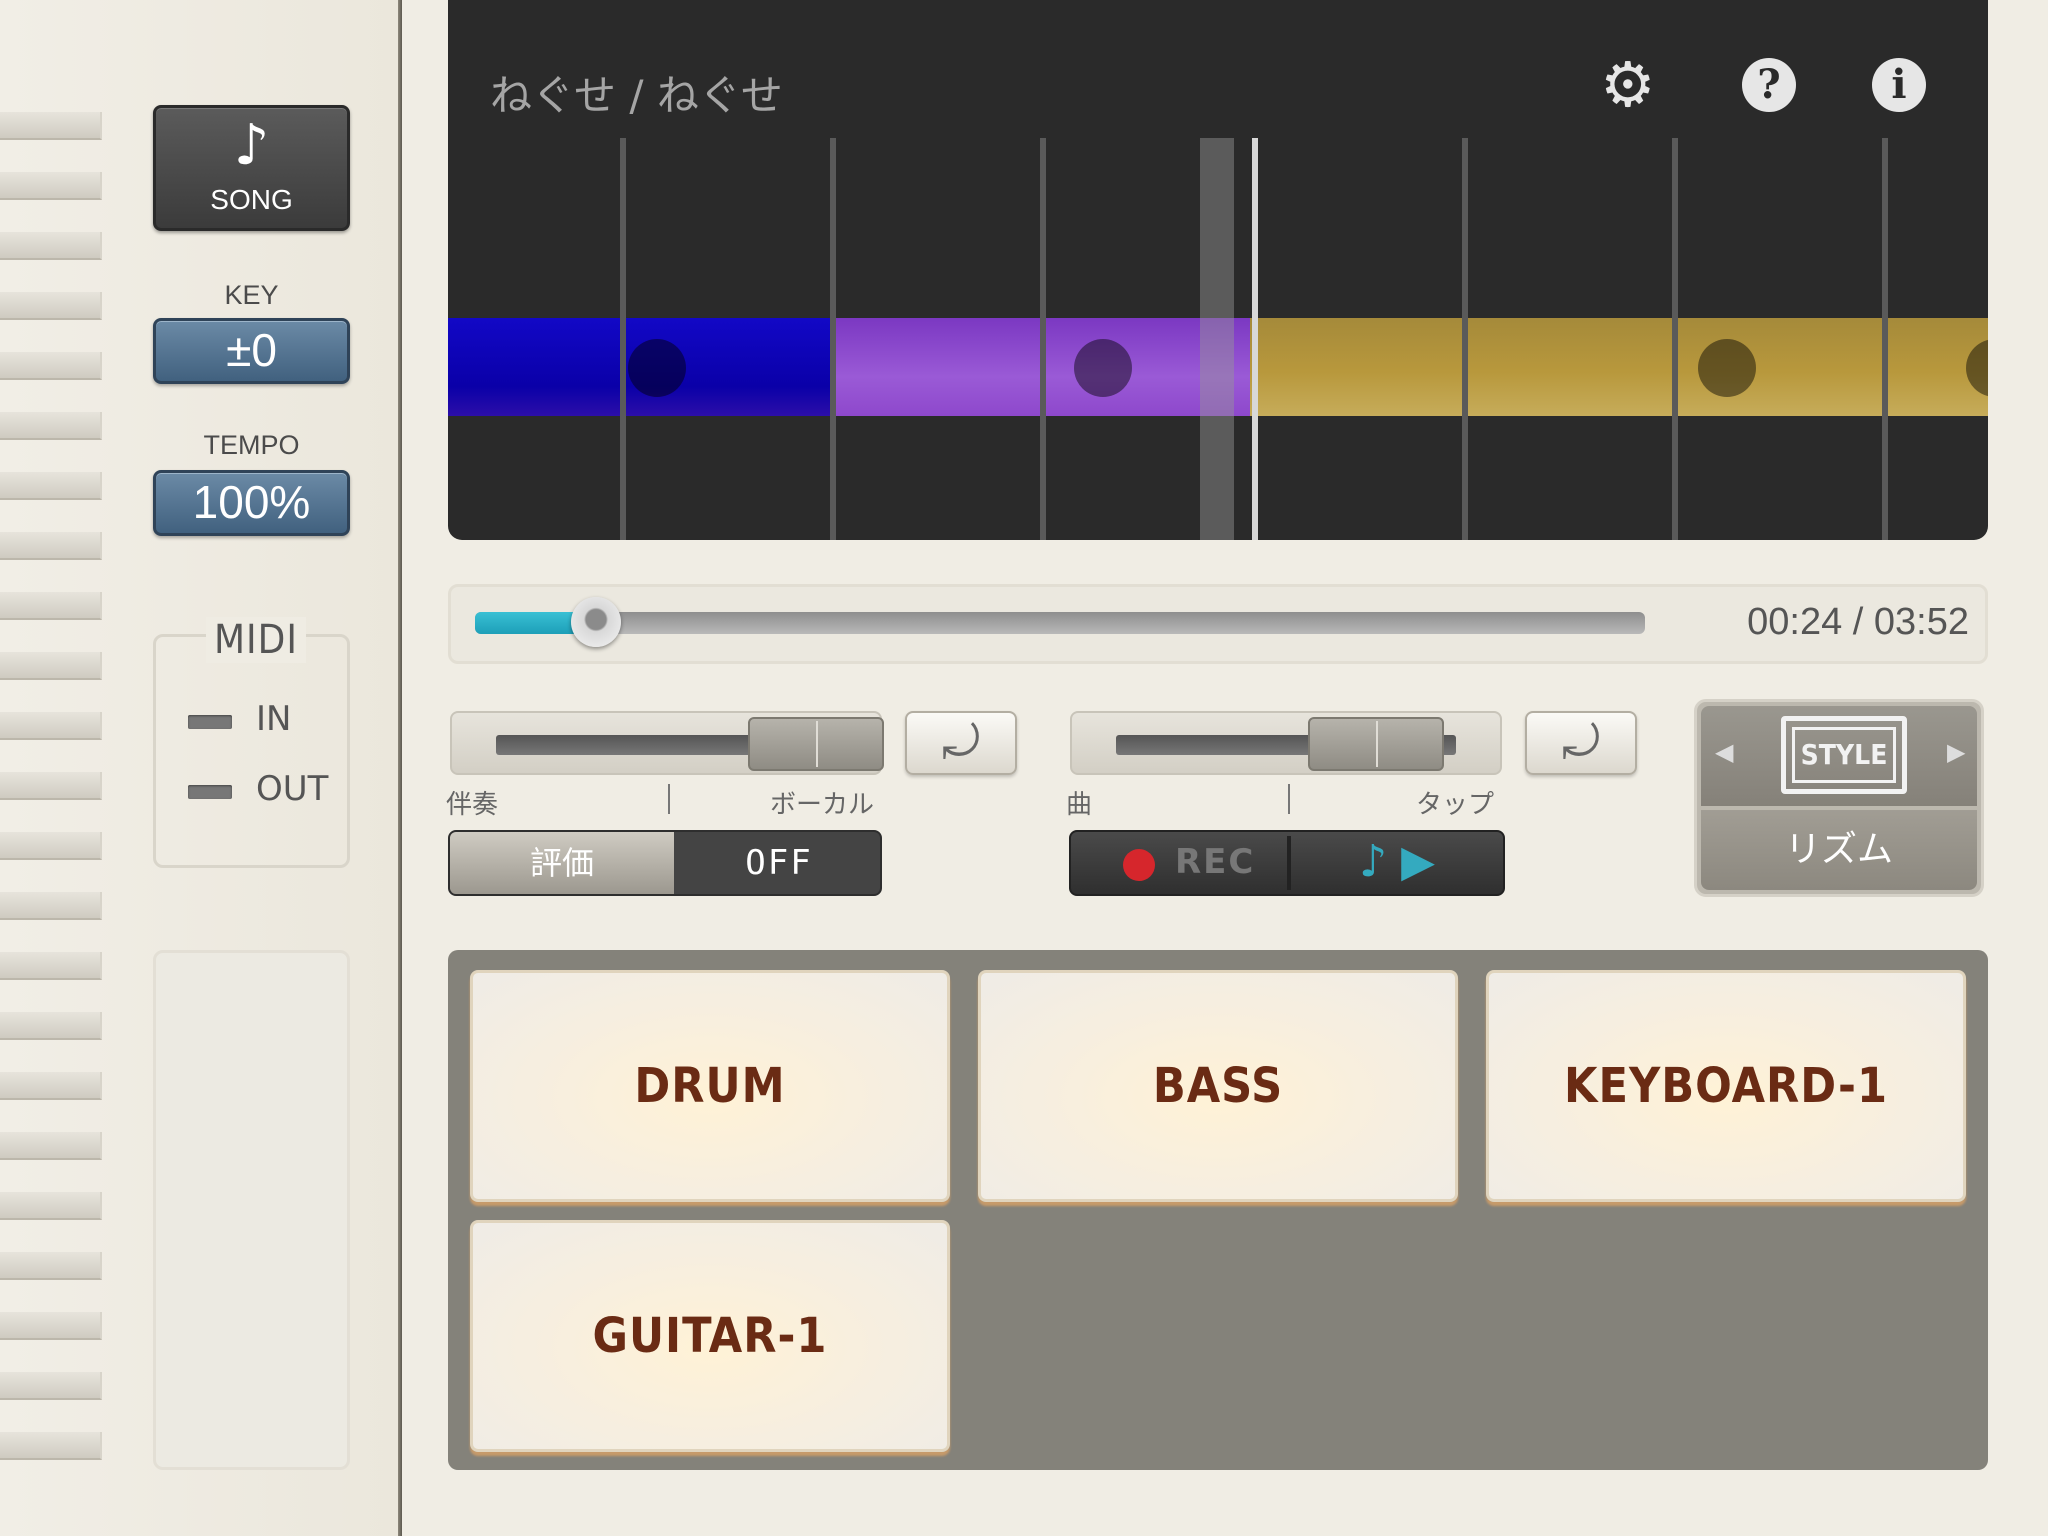 This screenshot has width=2048, height=1536. What do you see at coordinates (1726, 1086) in the screenshot?
I see `part-pad-keyboard-1: KEYBOARD-1` at bounding box center [1726, 1086].